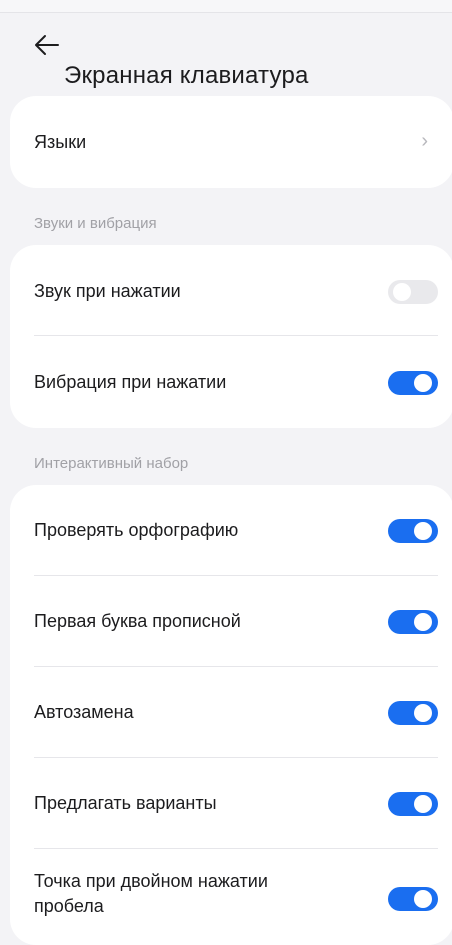 This screenshot has height=945, width=452. I want to click on setting-label: Первая буква прописной, so click(137, 621).